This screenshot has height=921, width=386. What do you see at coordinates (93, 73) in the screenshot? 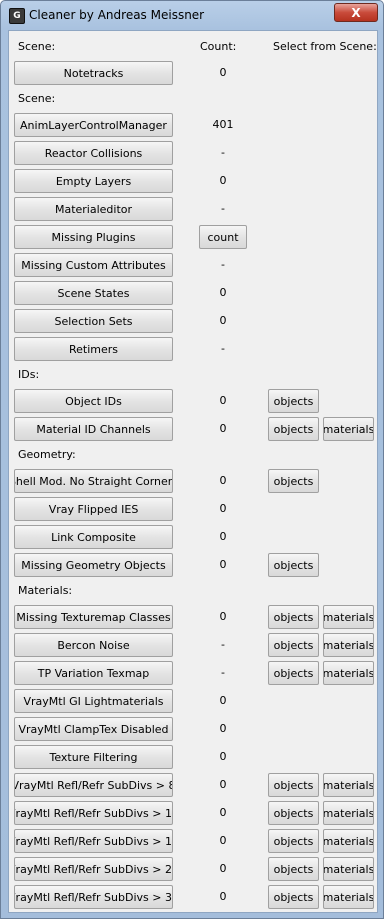
I see `check-button: Notetracks` at bounding box center [93, 73].